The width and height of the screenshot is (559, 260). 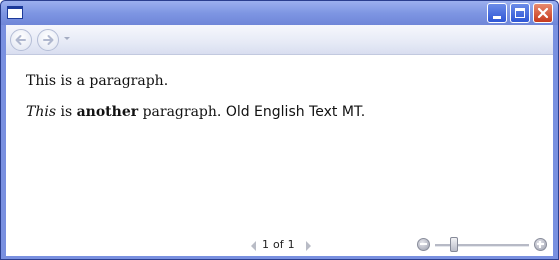 What do you see at coordinates (295, 112) in the screenshot?
I see `font-name-text: Old English Text MT.` at bounding box center [295, 112].